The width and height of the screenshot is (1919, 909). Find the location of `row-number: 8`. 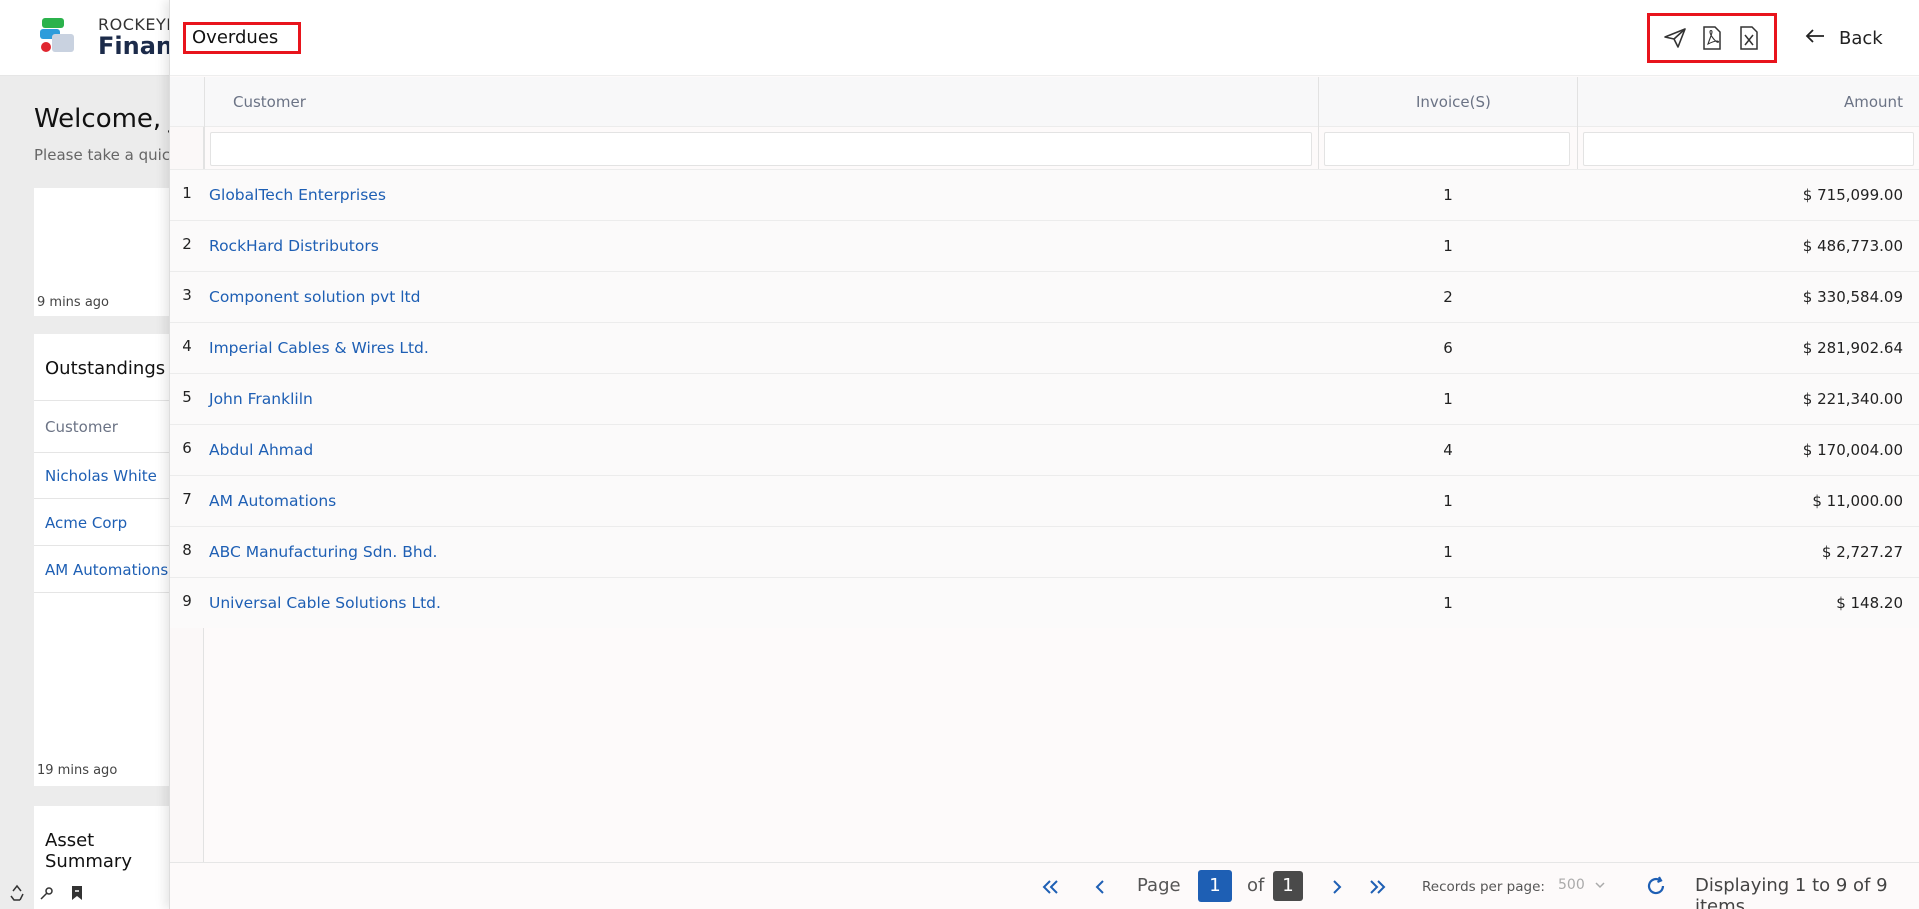

row-number: 8 is located at coordinates (187, 550).